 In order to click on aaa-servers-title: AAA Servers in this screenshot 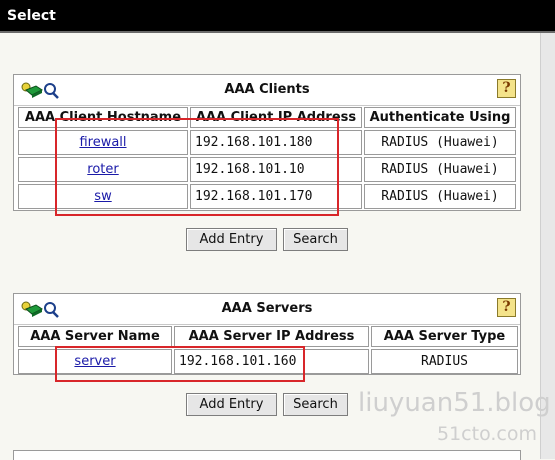, I will do `click(267, 308)`.